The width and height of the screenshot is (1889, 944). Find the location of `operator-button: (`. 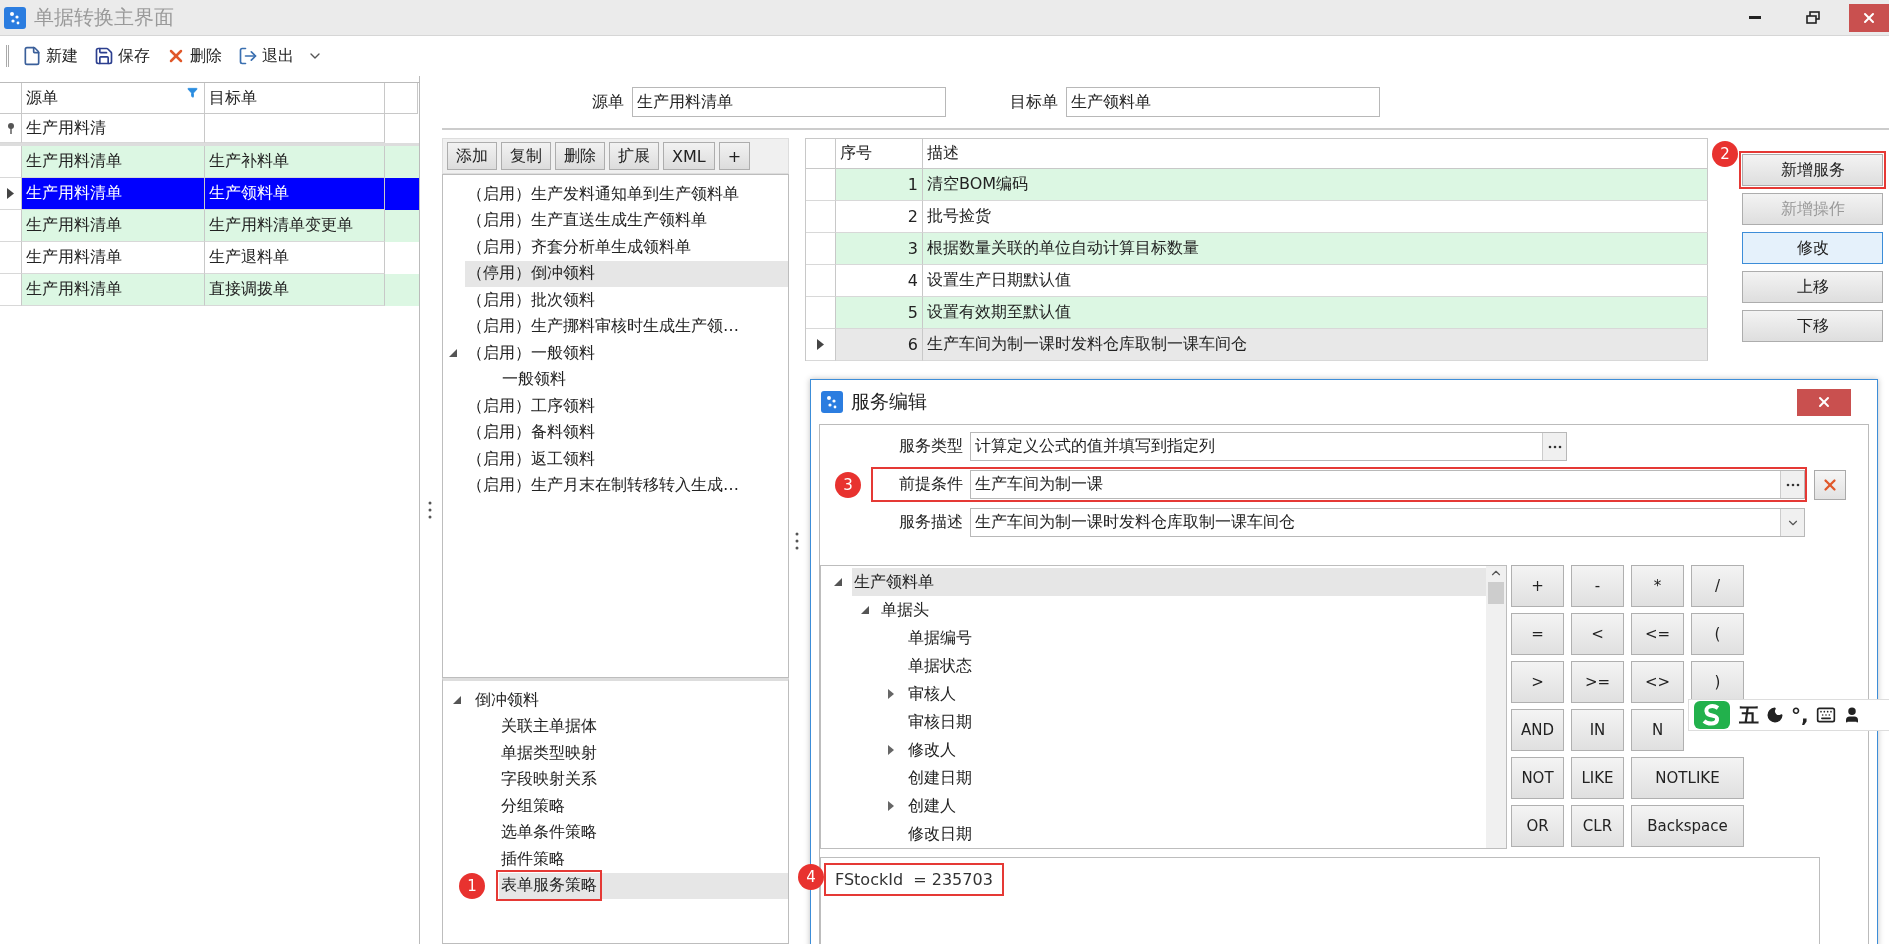

operator-button: ( is located at coordinates (1717, 634).